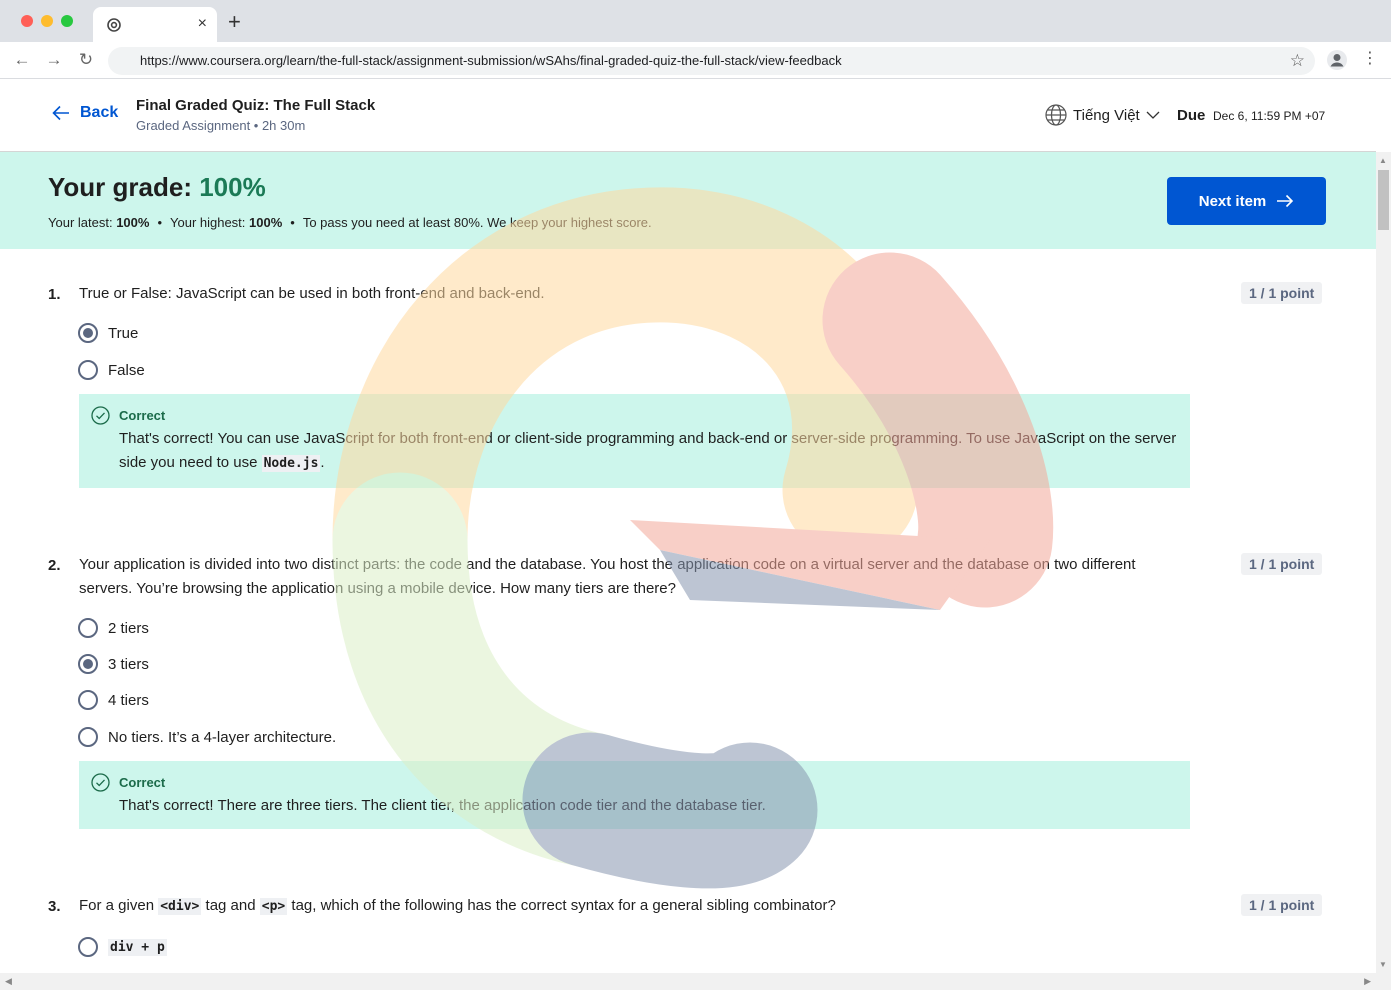 The height and width of the screenshot is (990, 1391). I want to click on back-button: Back, so click(85, 113).